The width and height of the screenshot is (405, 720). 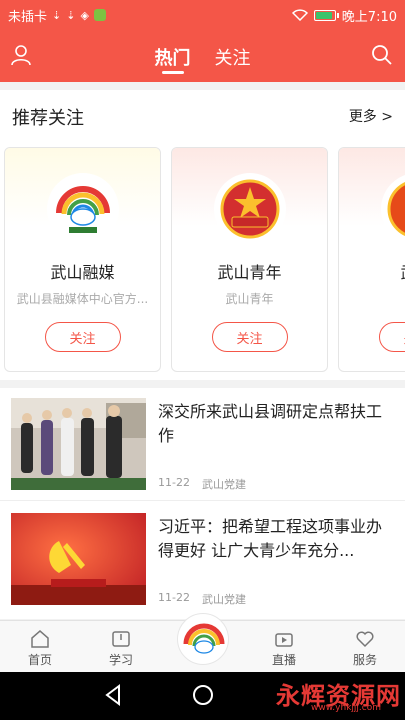 What do you see at coordinates (284, 640) in the screenshot?
I see `live-icon` at bounding box center [284, 640].